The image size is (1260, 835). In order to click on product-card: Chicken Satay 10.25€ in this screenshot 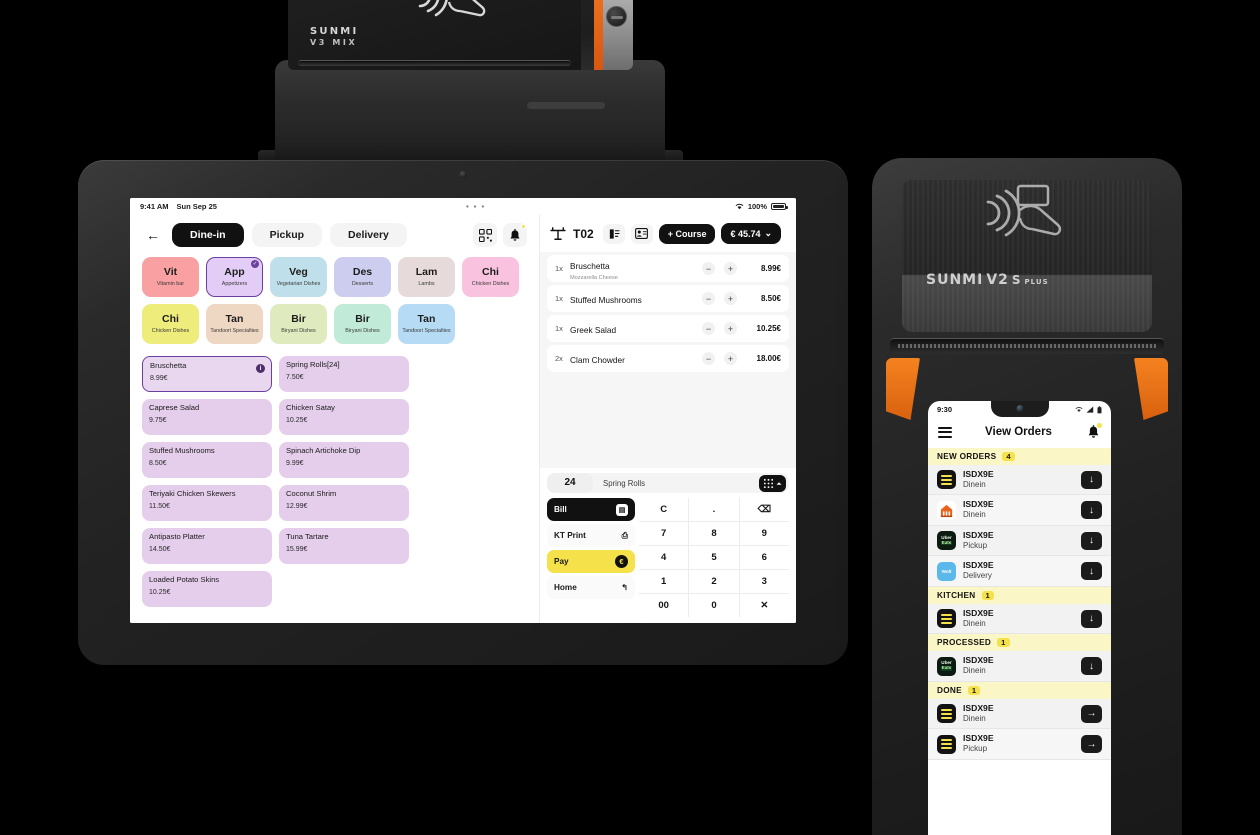, I will do `click(344, 417)`.